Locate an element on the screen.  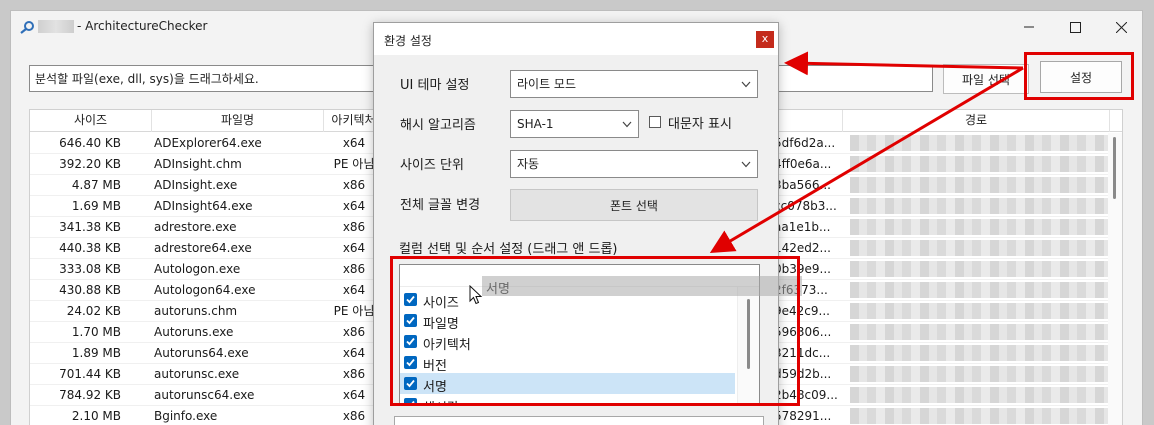
annotation-arrows is located at coordinates (866, 152).